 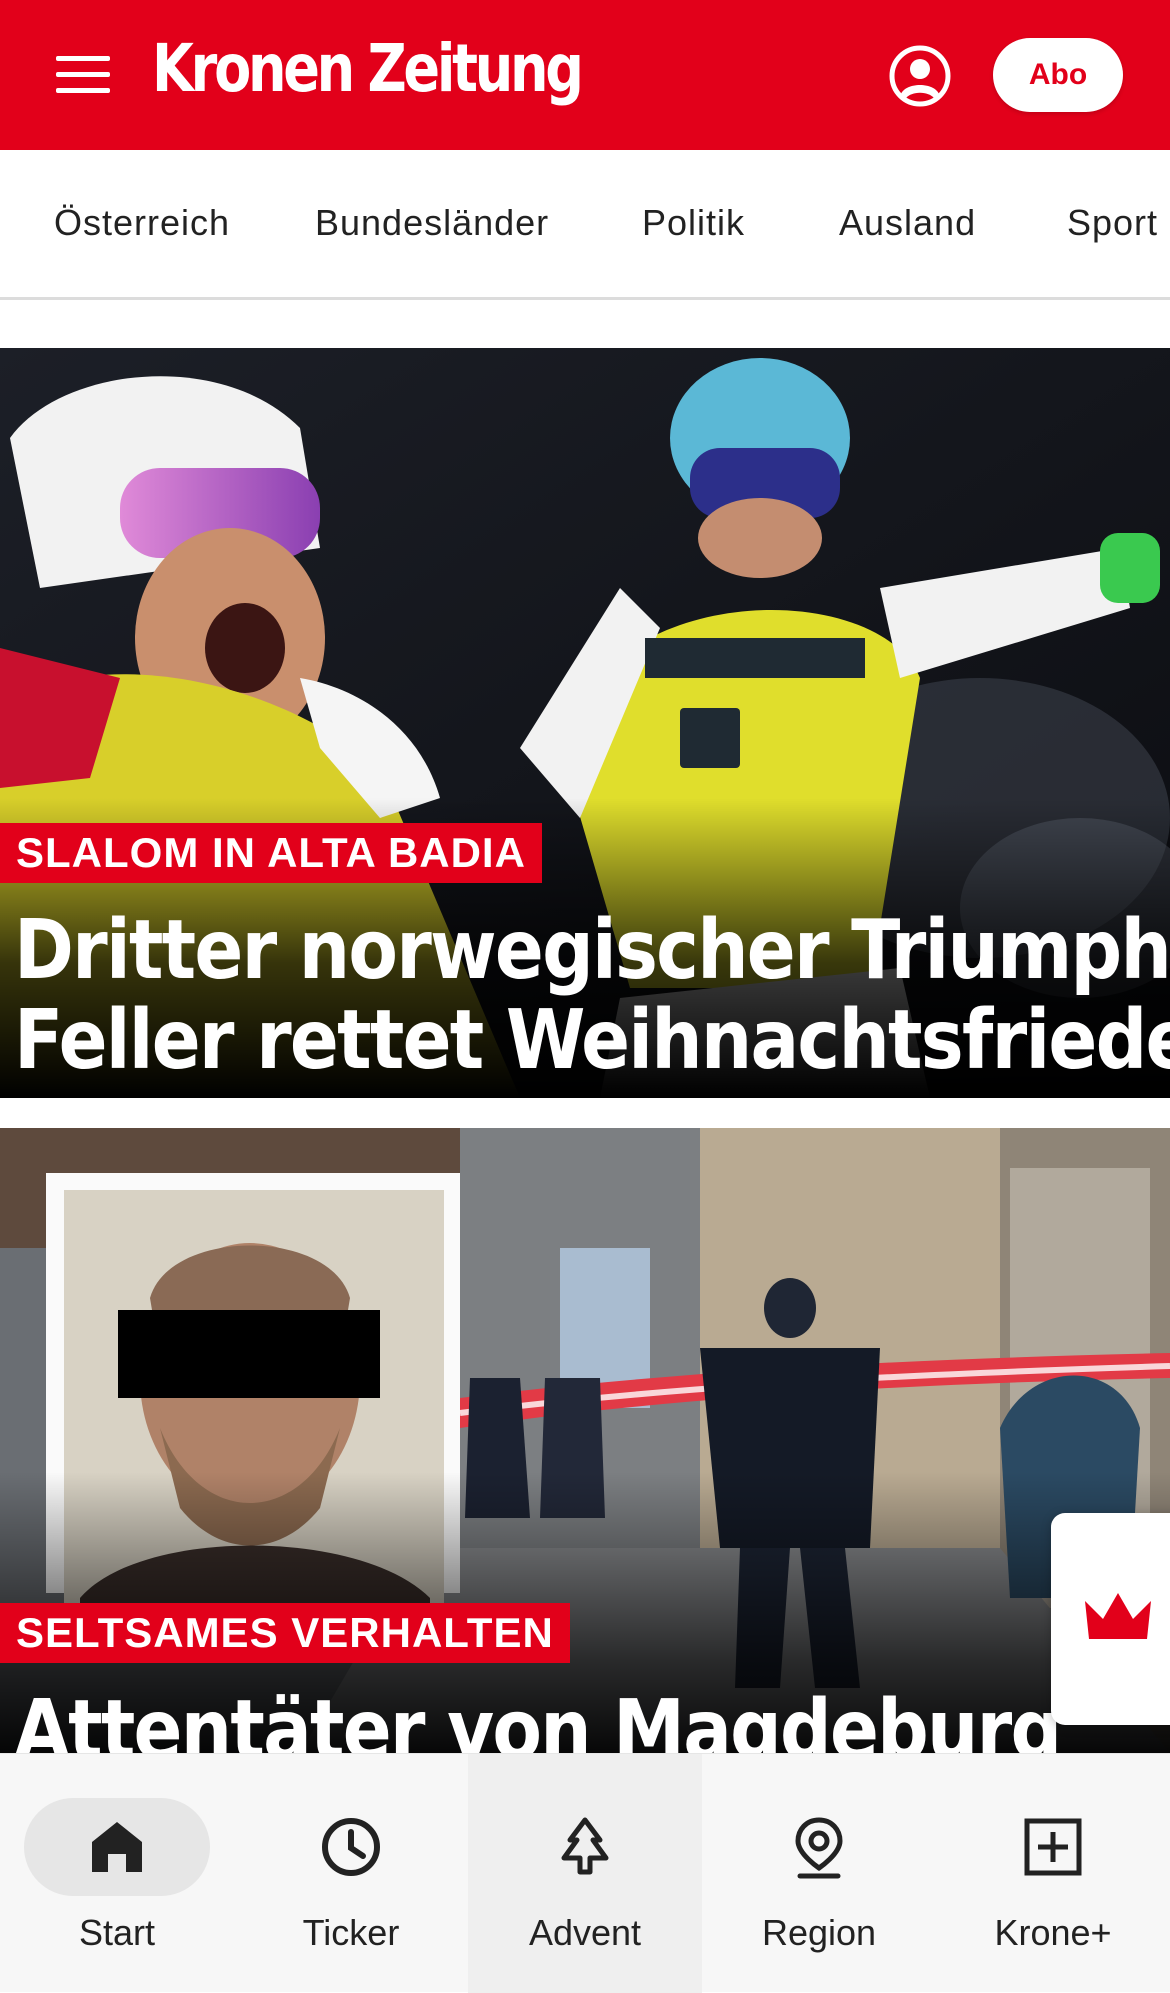 I want to click on nav-ticker: Ticker, so click(x=351, y=1873).